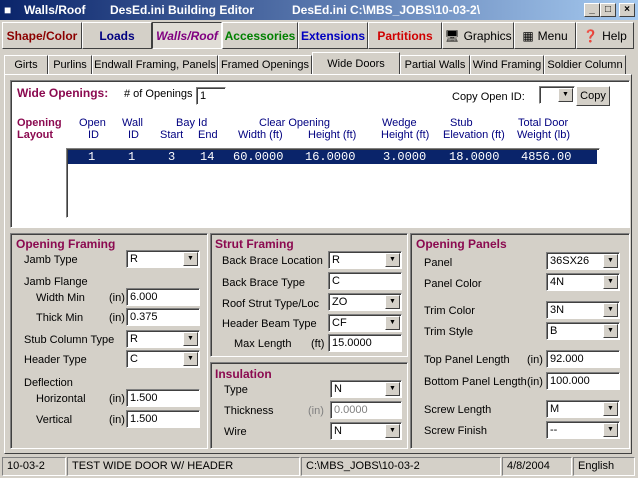 The image size is (638, 478). I want to click on wide-openings-title: Wide Openings:, so click(63, 93).